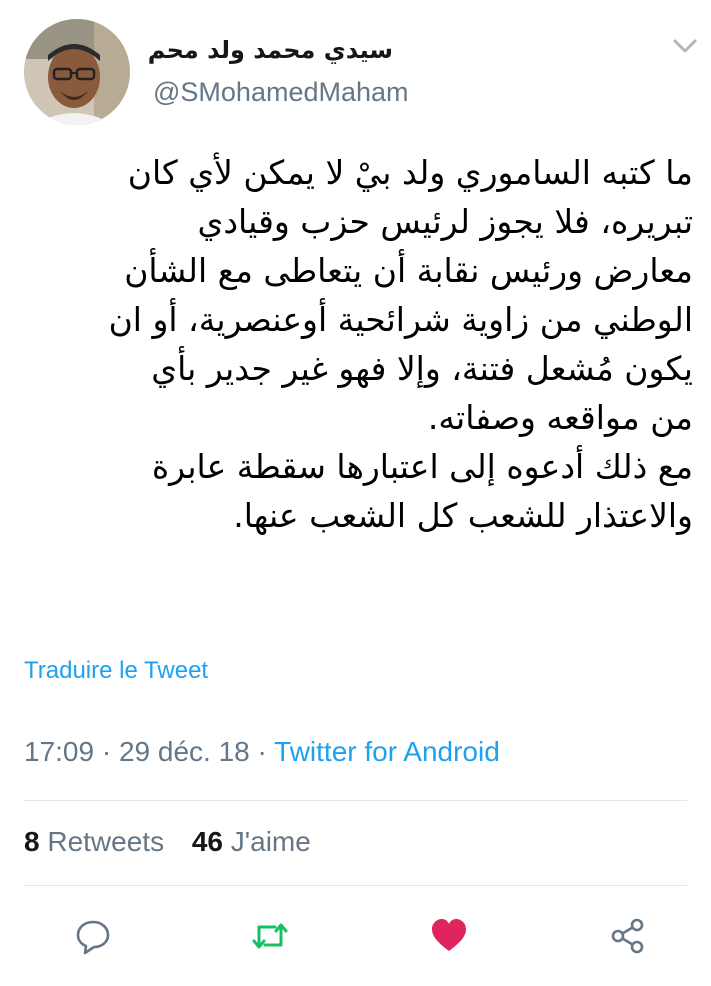 This screenshot has height=986, width=711. I want to click on likes-stat: 46 J'aime, so click(251, 841).